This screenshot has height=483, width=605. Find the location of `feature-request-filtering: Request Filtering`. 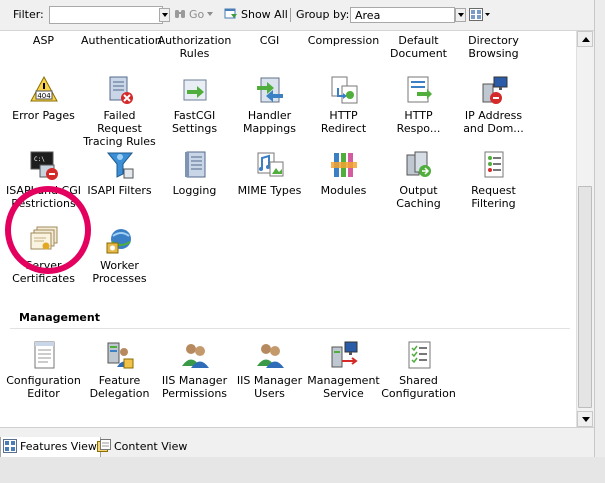

feature-request-filtering: Request Filtering is located at coordinates (493, 179).